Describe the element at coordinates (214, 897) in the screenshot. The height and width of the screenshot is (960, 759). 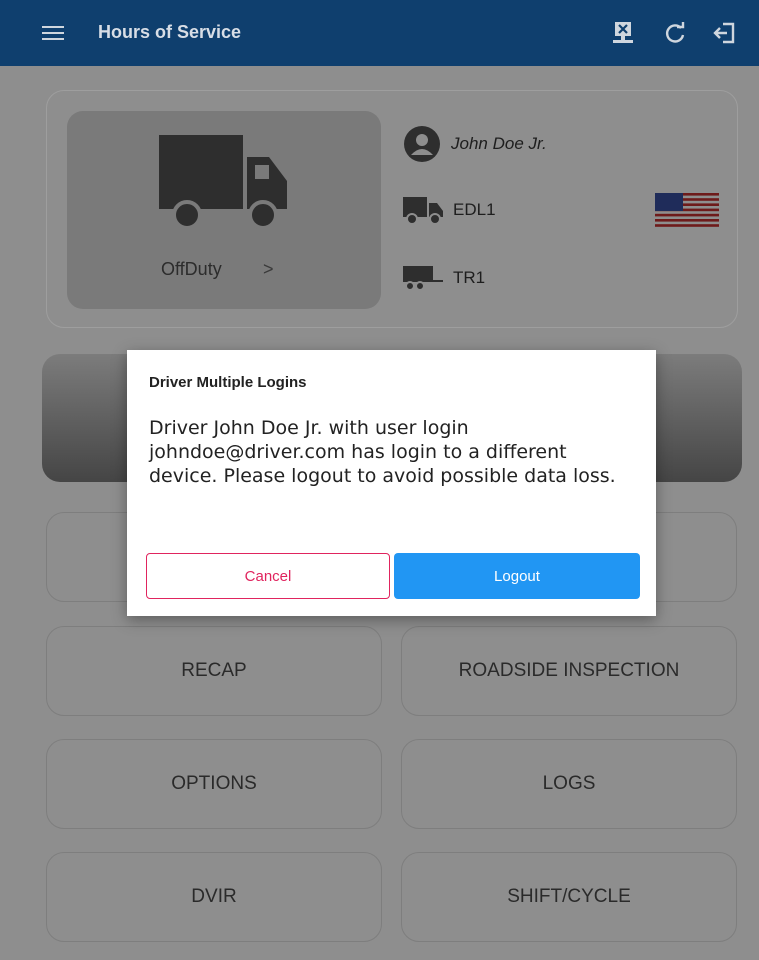
I see `dvir-button: DVIR` at that location.